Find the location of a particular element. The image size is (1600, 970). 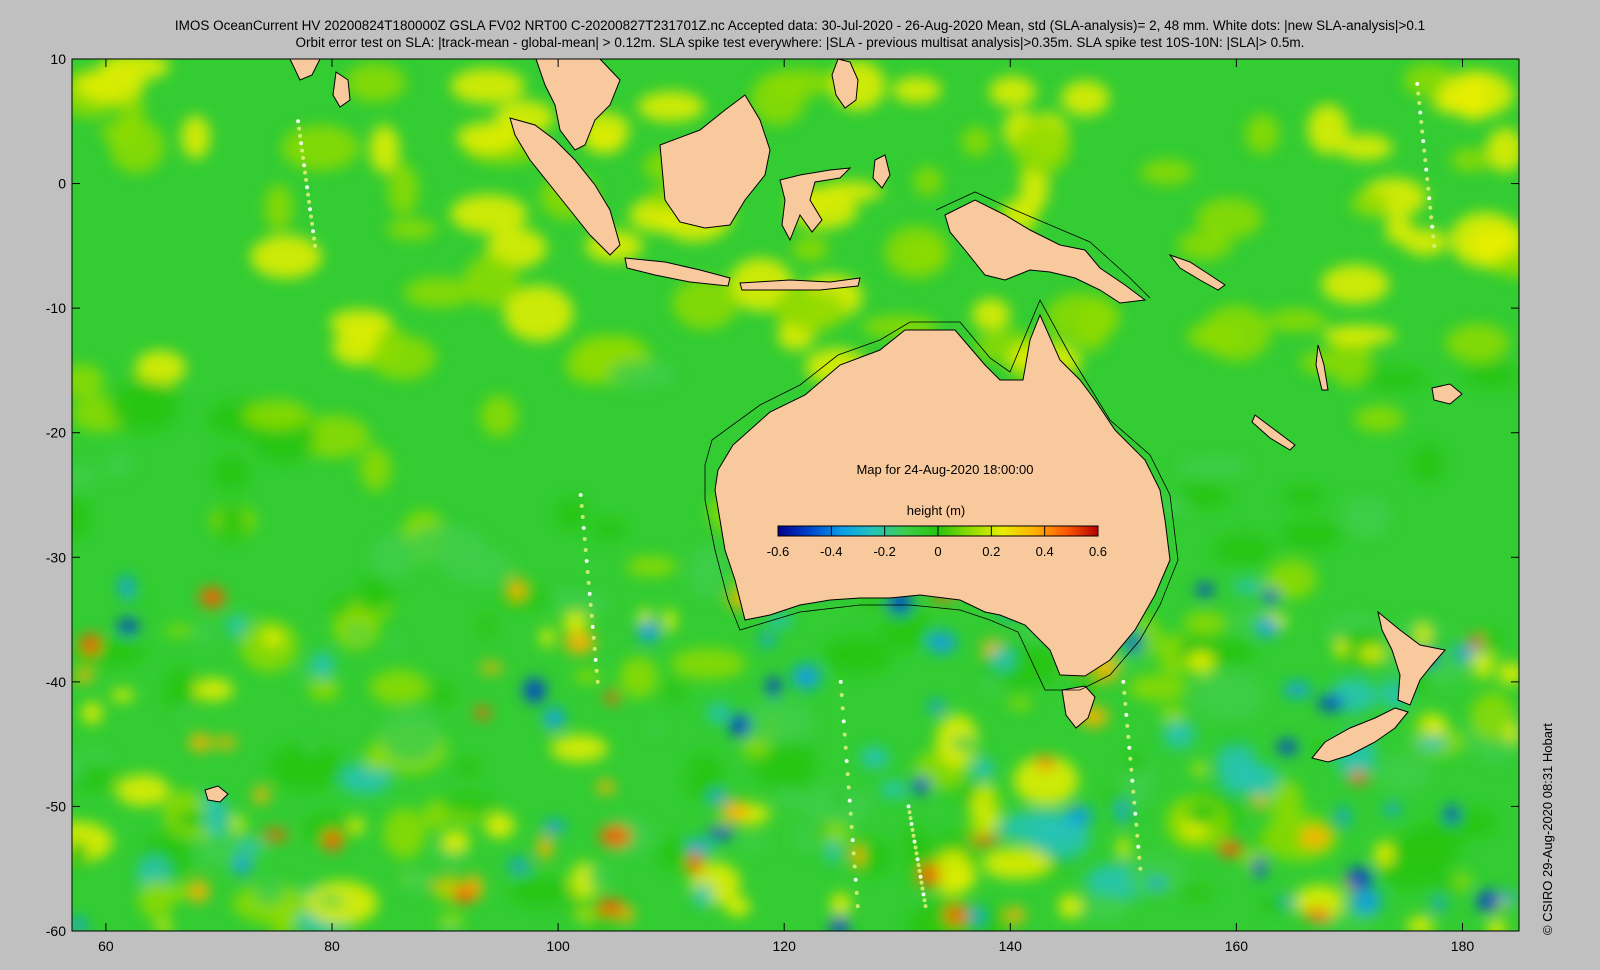

colorbar-title: height (m) is located at coordinates (936, 510).